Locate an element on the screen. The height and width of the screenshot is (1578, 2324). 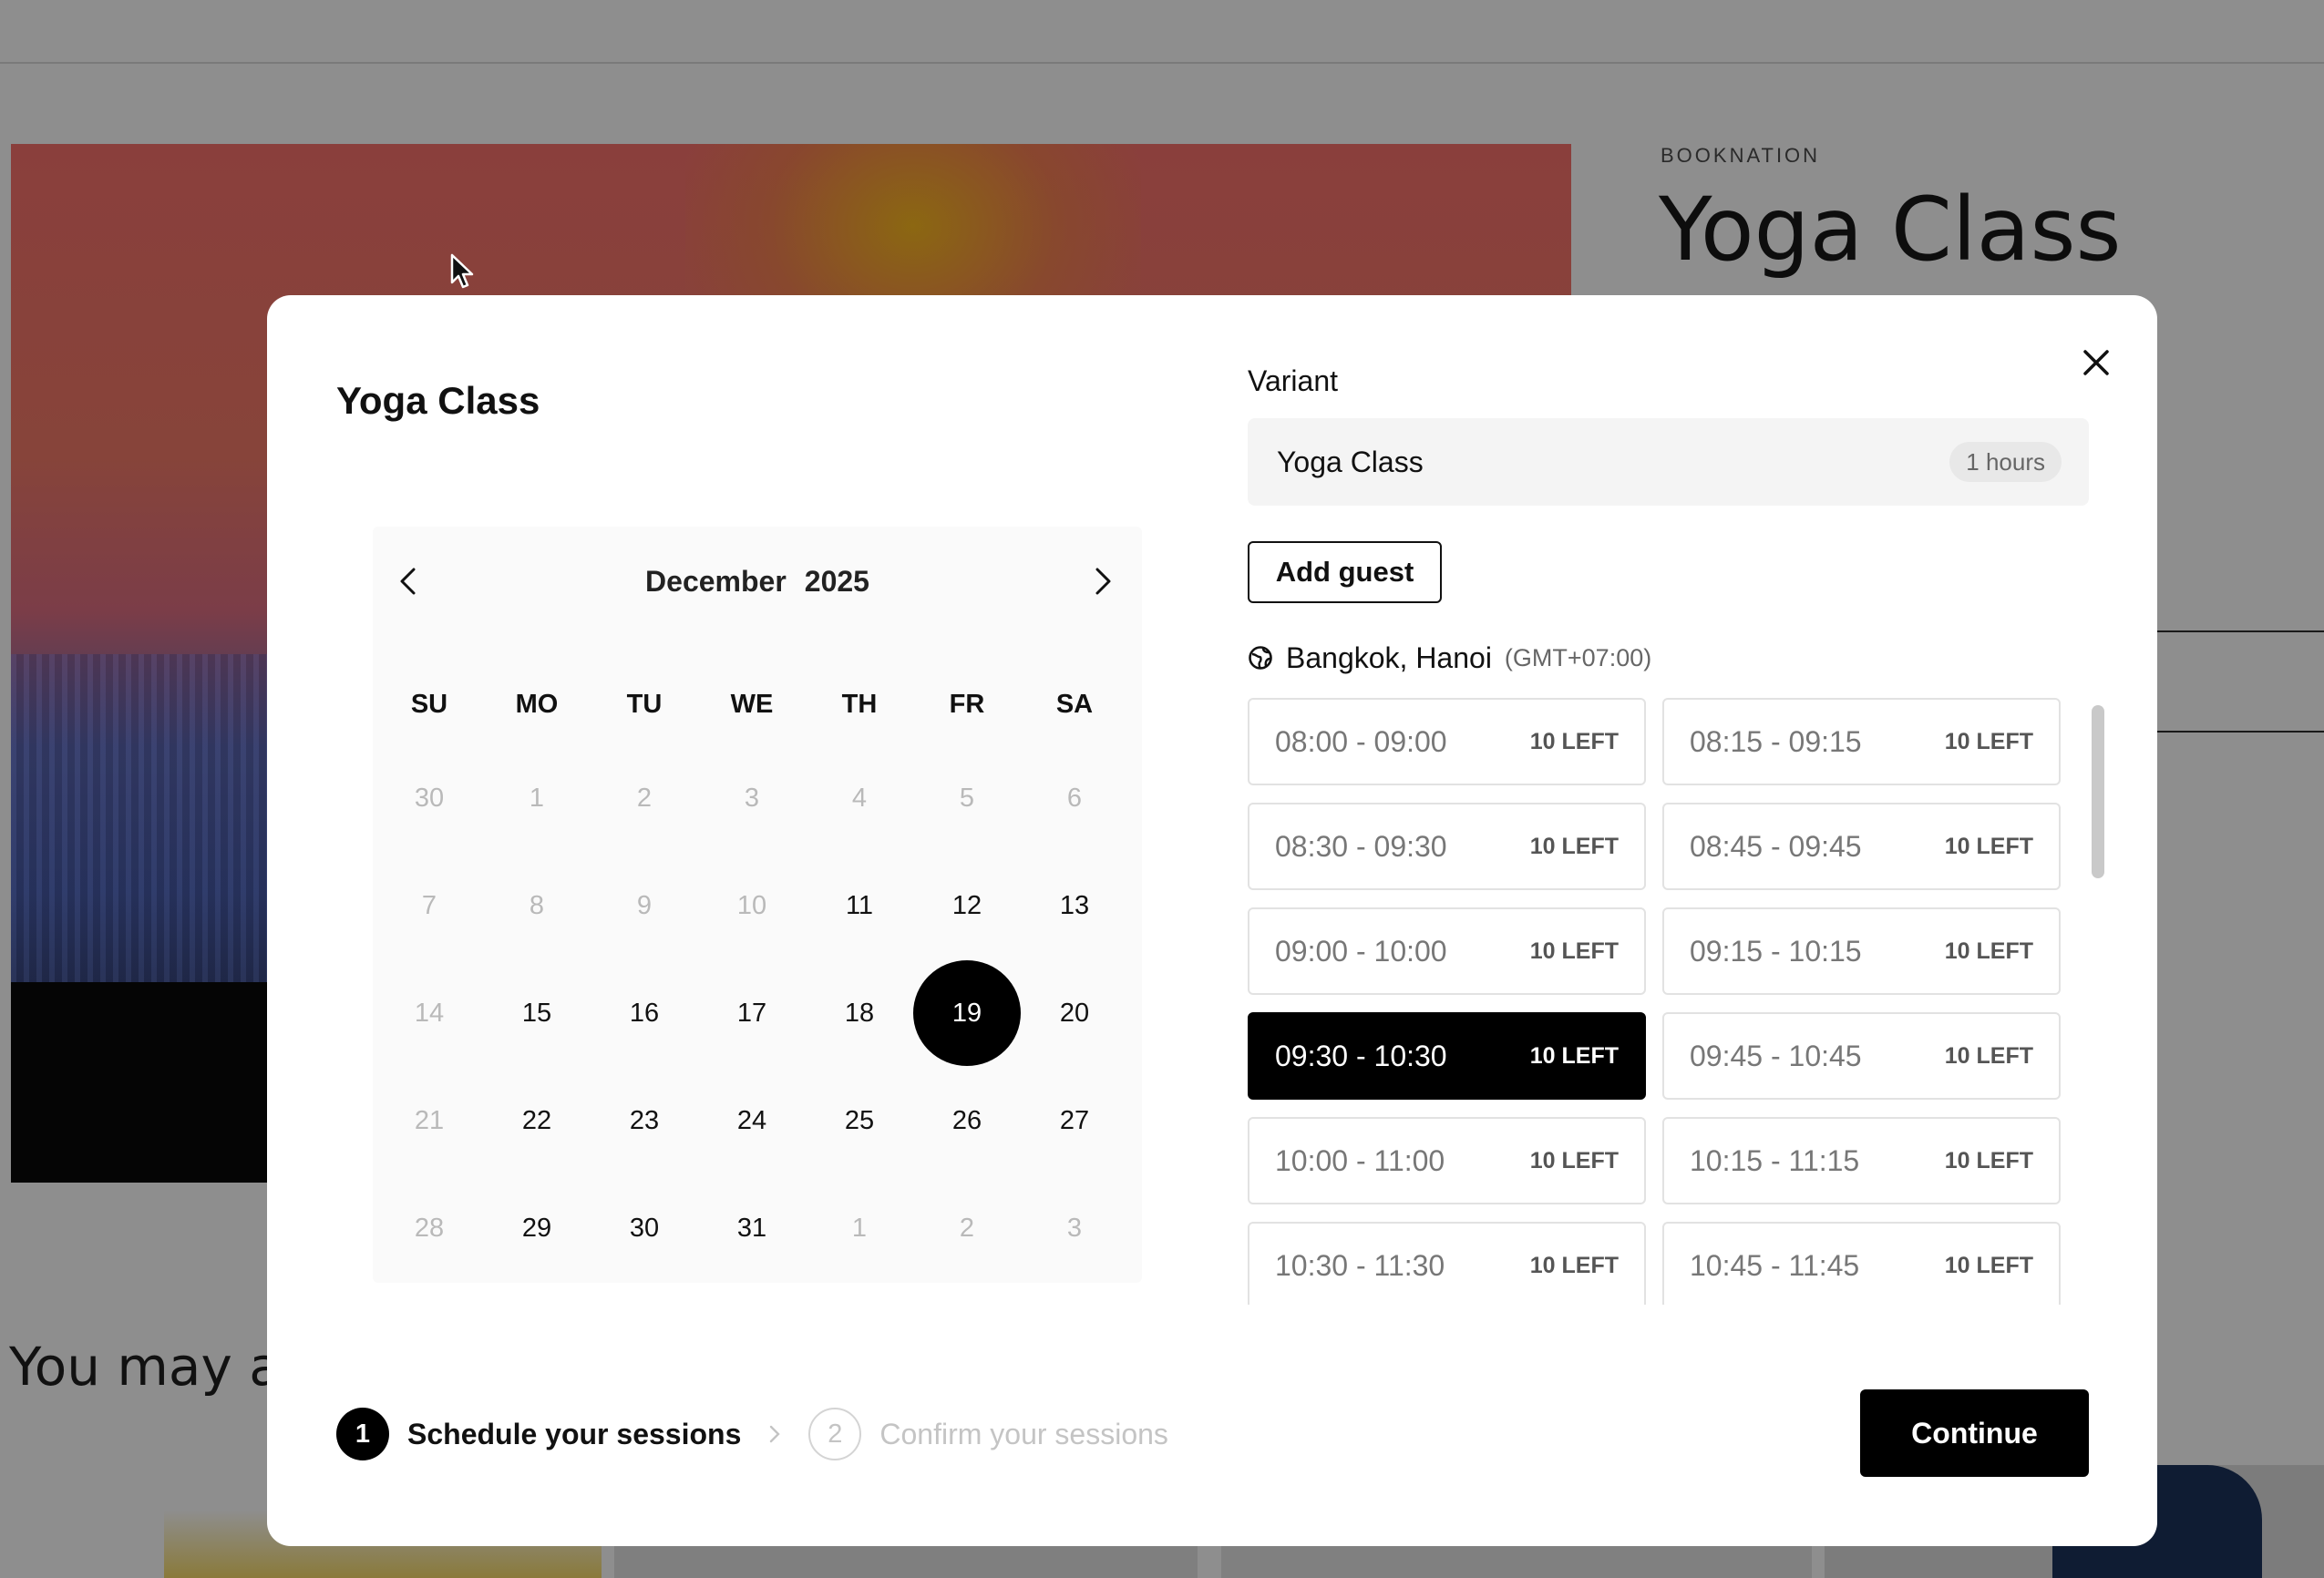
calendar-day: 22 is located at coordinates (537, 1120).